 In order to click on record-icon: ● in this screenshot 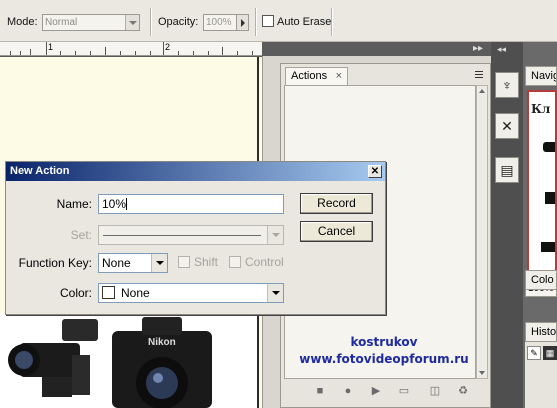, I will do `click(348, 391)`.